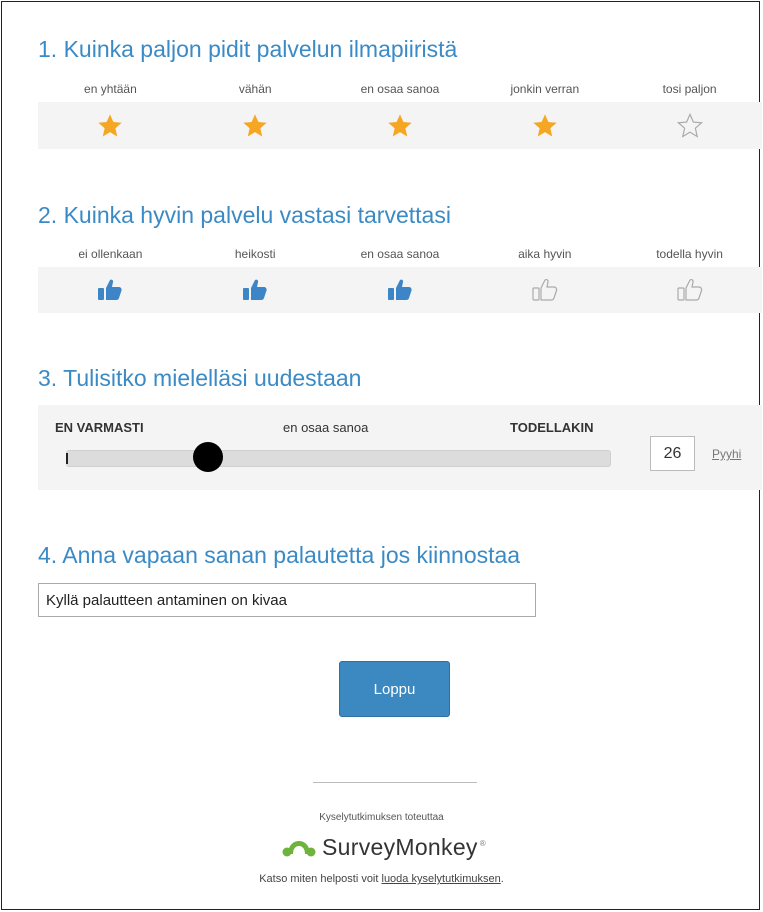  I want to click on q1-label: tosi paljon, so click(689, 89).